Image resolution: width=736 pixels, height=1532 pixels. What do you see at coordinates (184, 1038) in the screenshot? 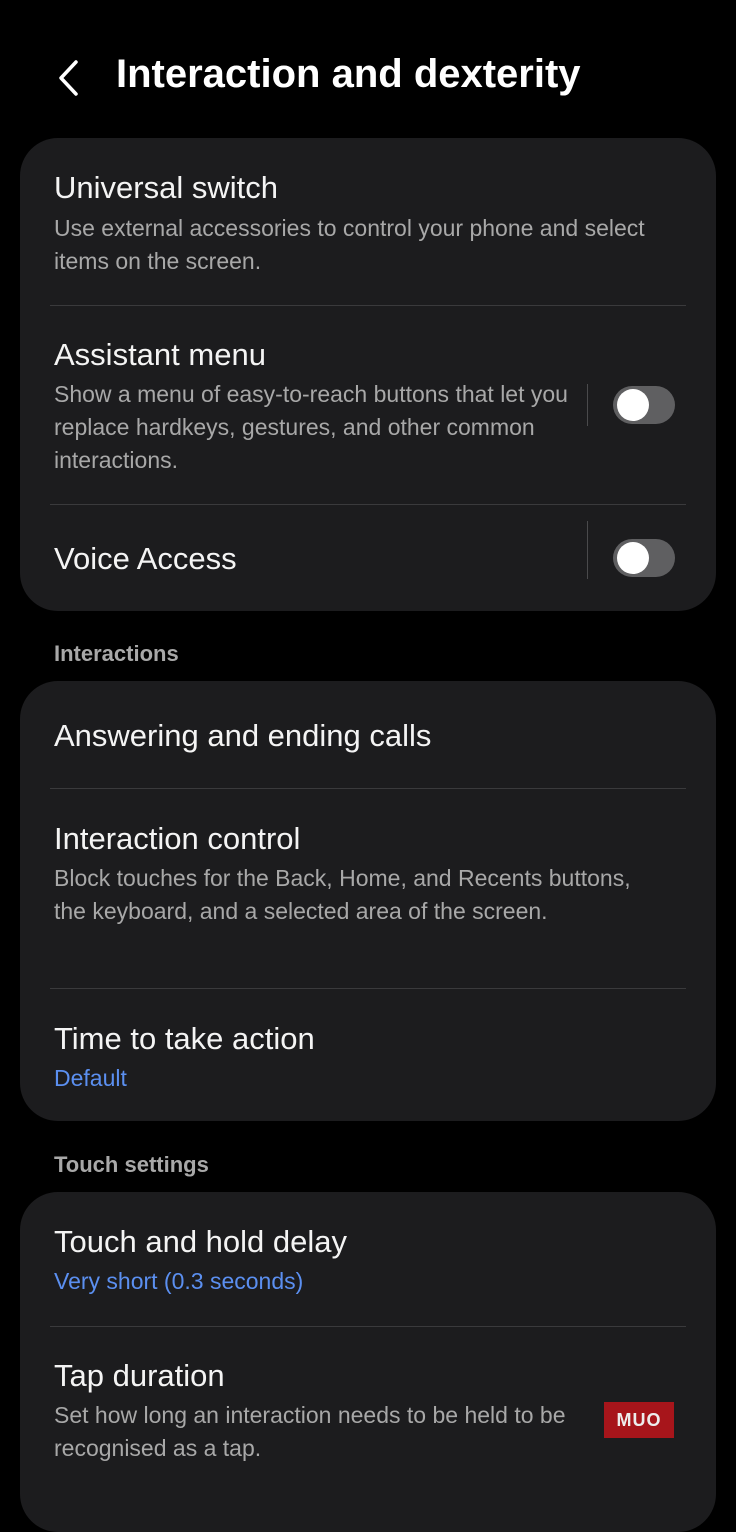
I see `time-to-take-action-title: Time to take action` at bounding box center [184, 1038].